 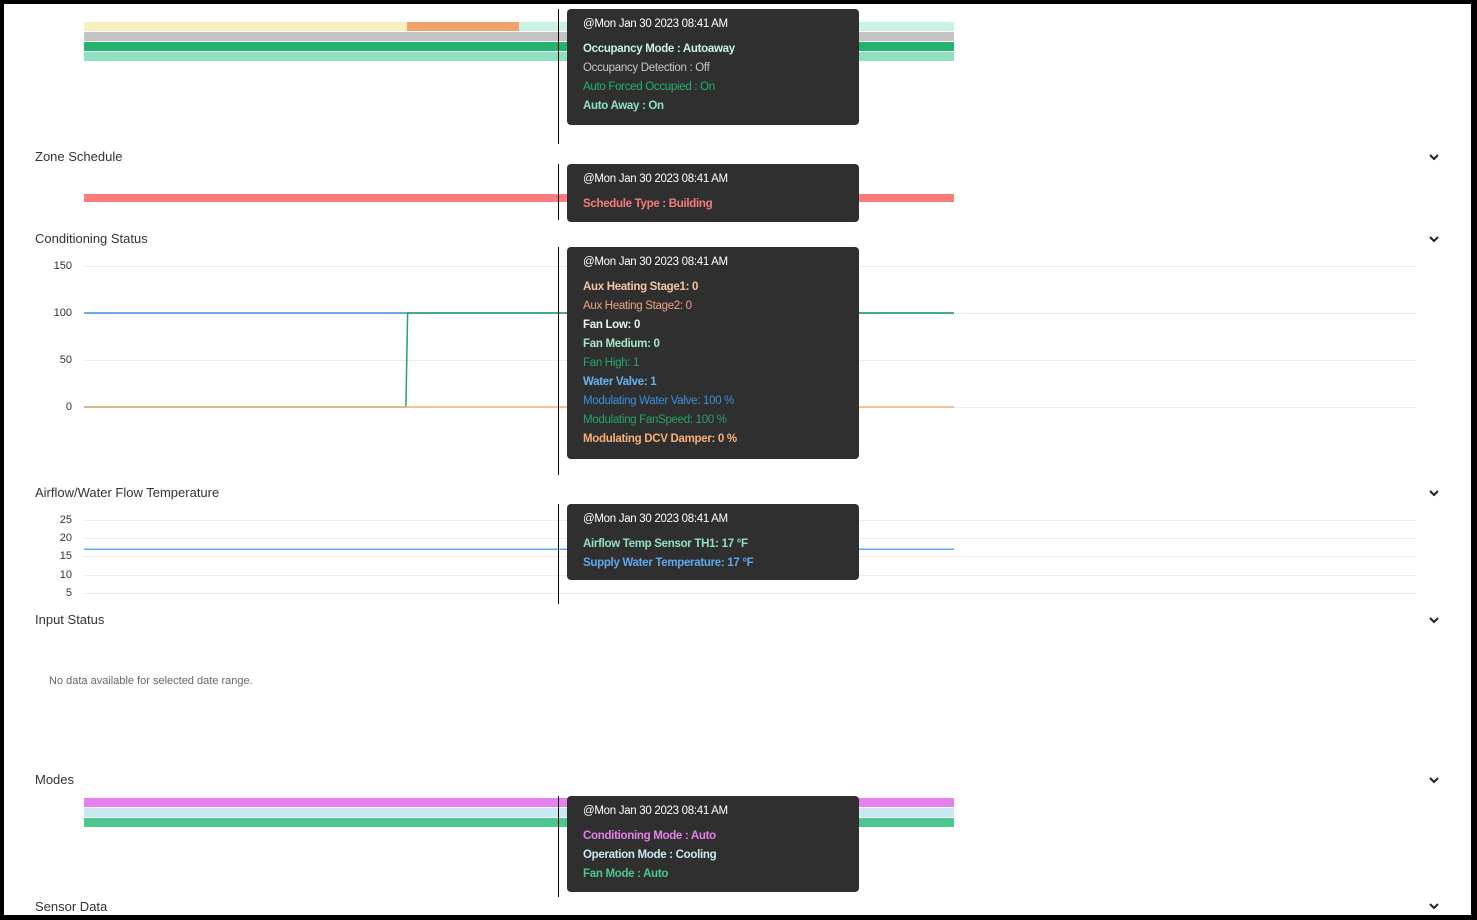 I want to click on section-title-sensor-data: Sensor Data, so click(x=71, y=906).